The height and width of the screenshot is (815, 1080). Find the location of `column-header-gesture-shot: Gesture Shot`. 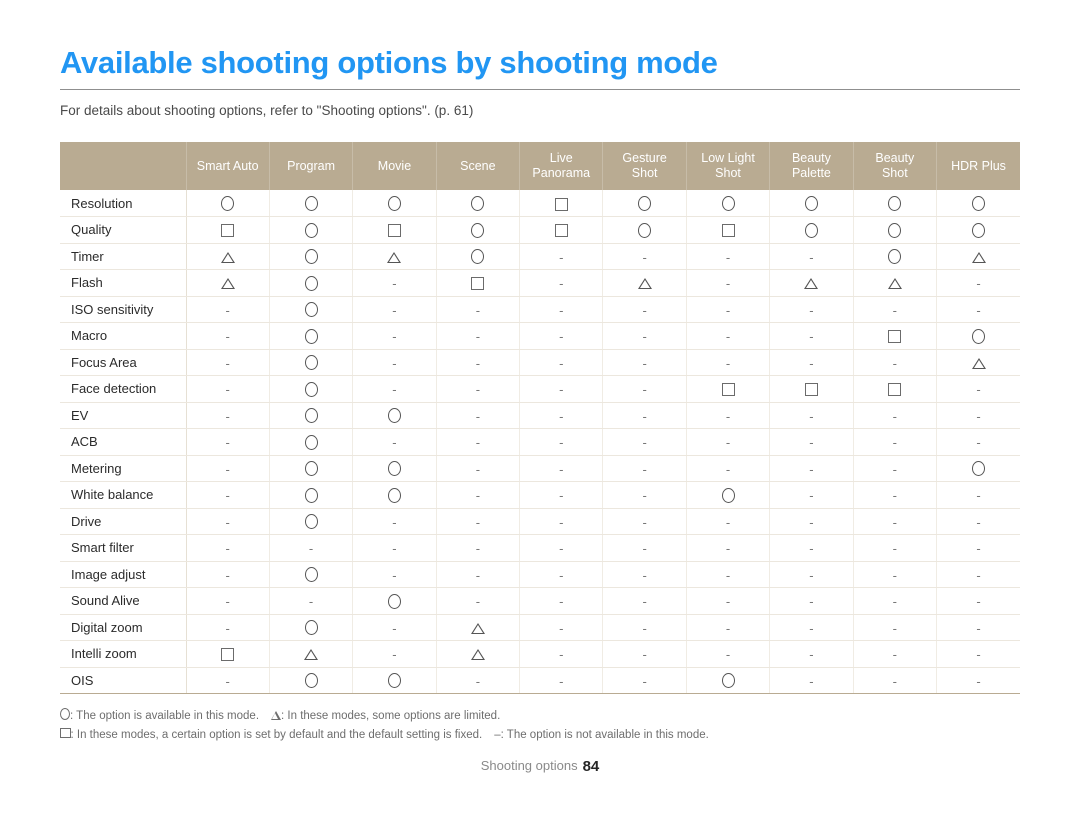

column-header-gesture-shot: Gesture Shot is located at coordinates (644, 166).